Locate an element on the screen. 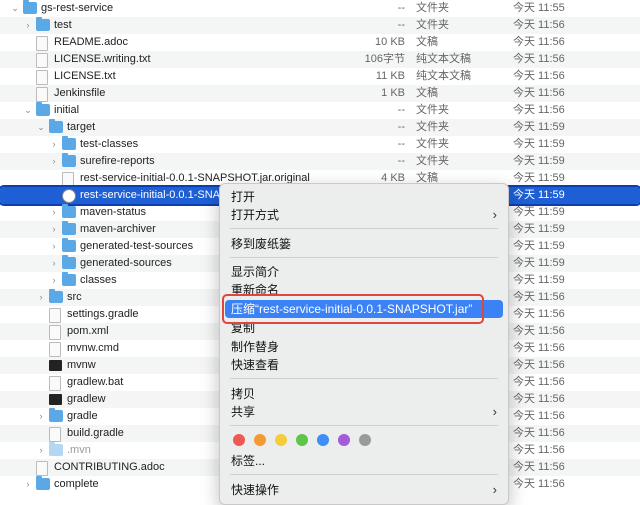  file-name: mvnw.cmd is located at coordinates (93, 348).